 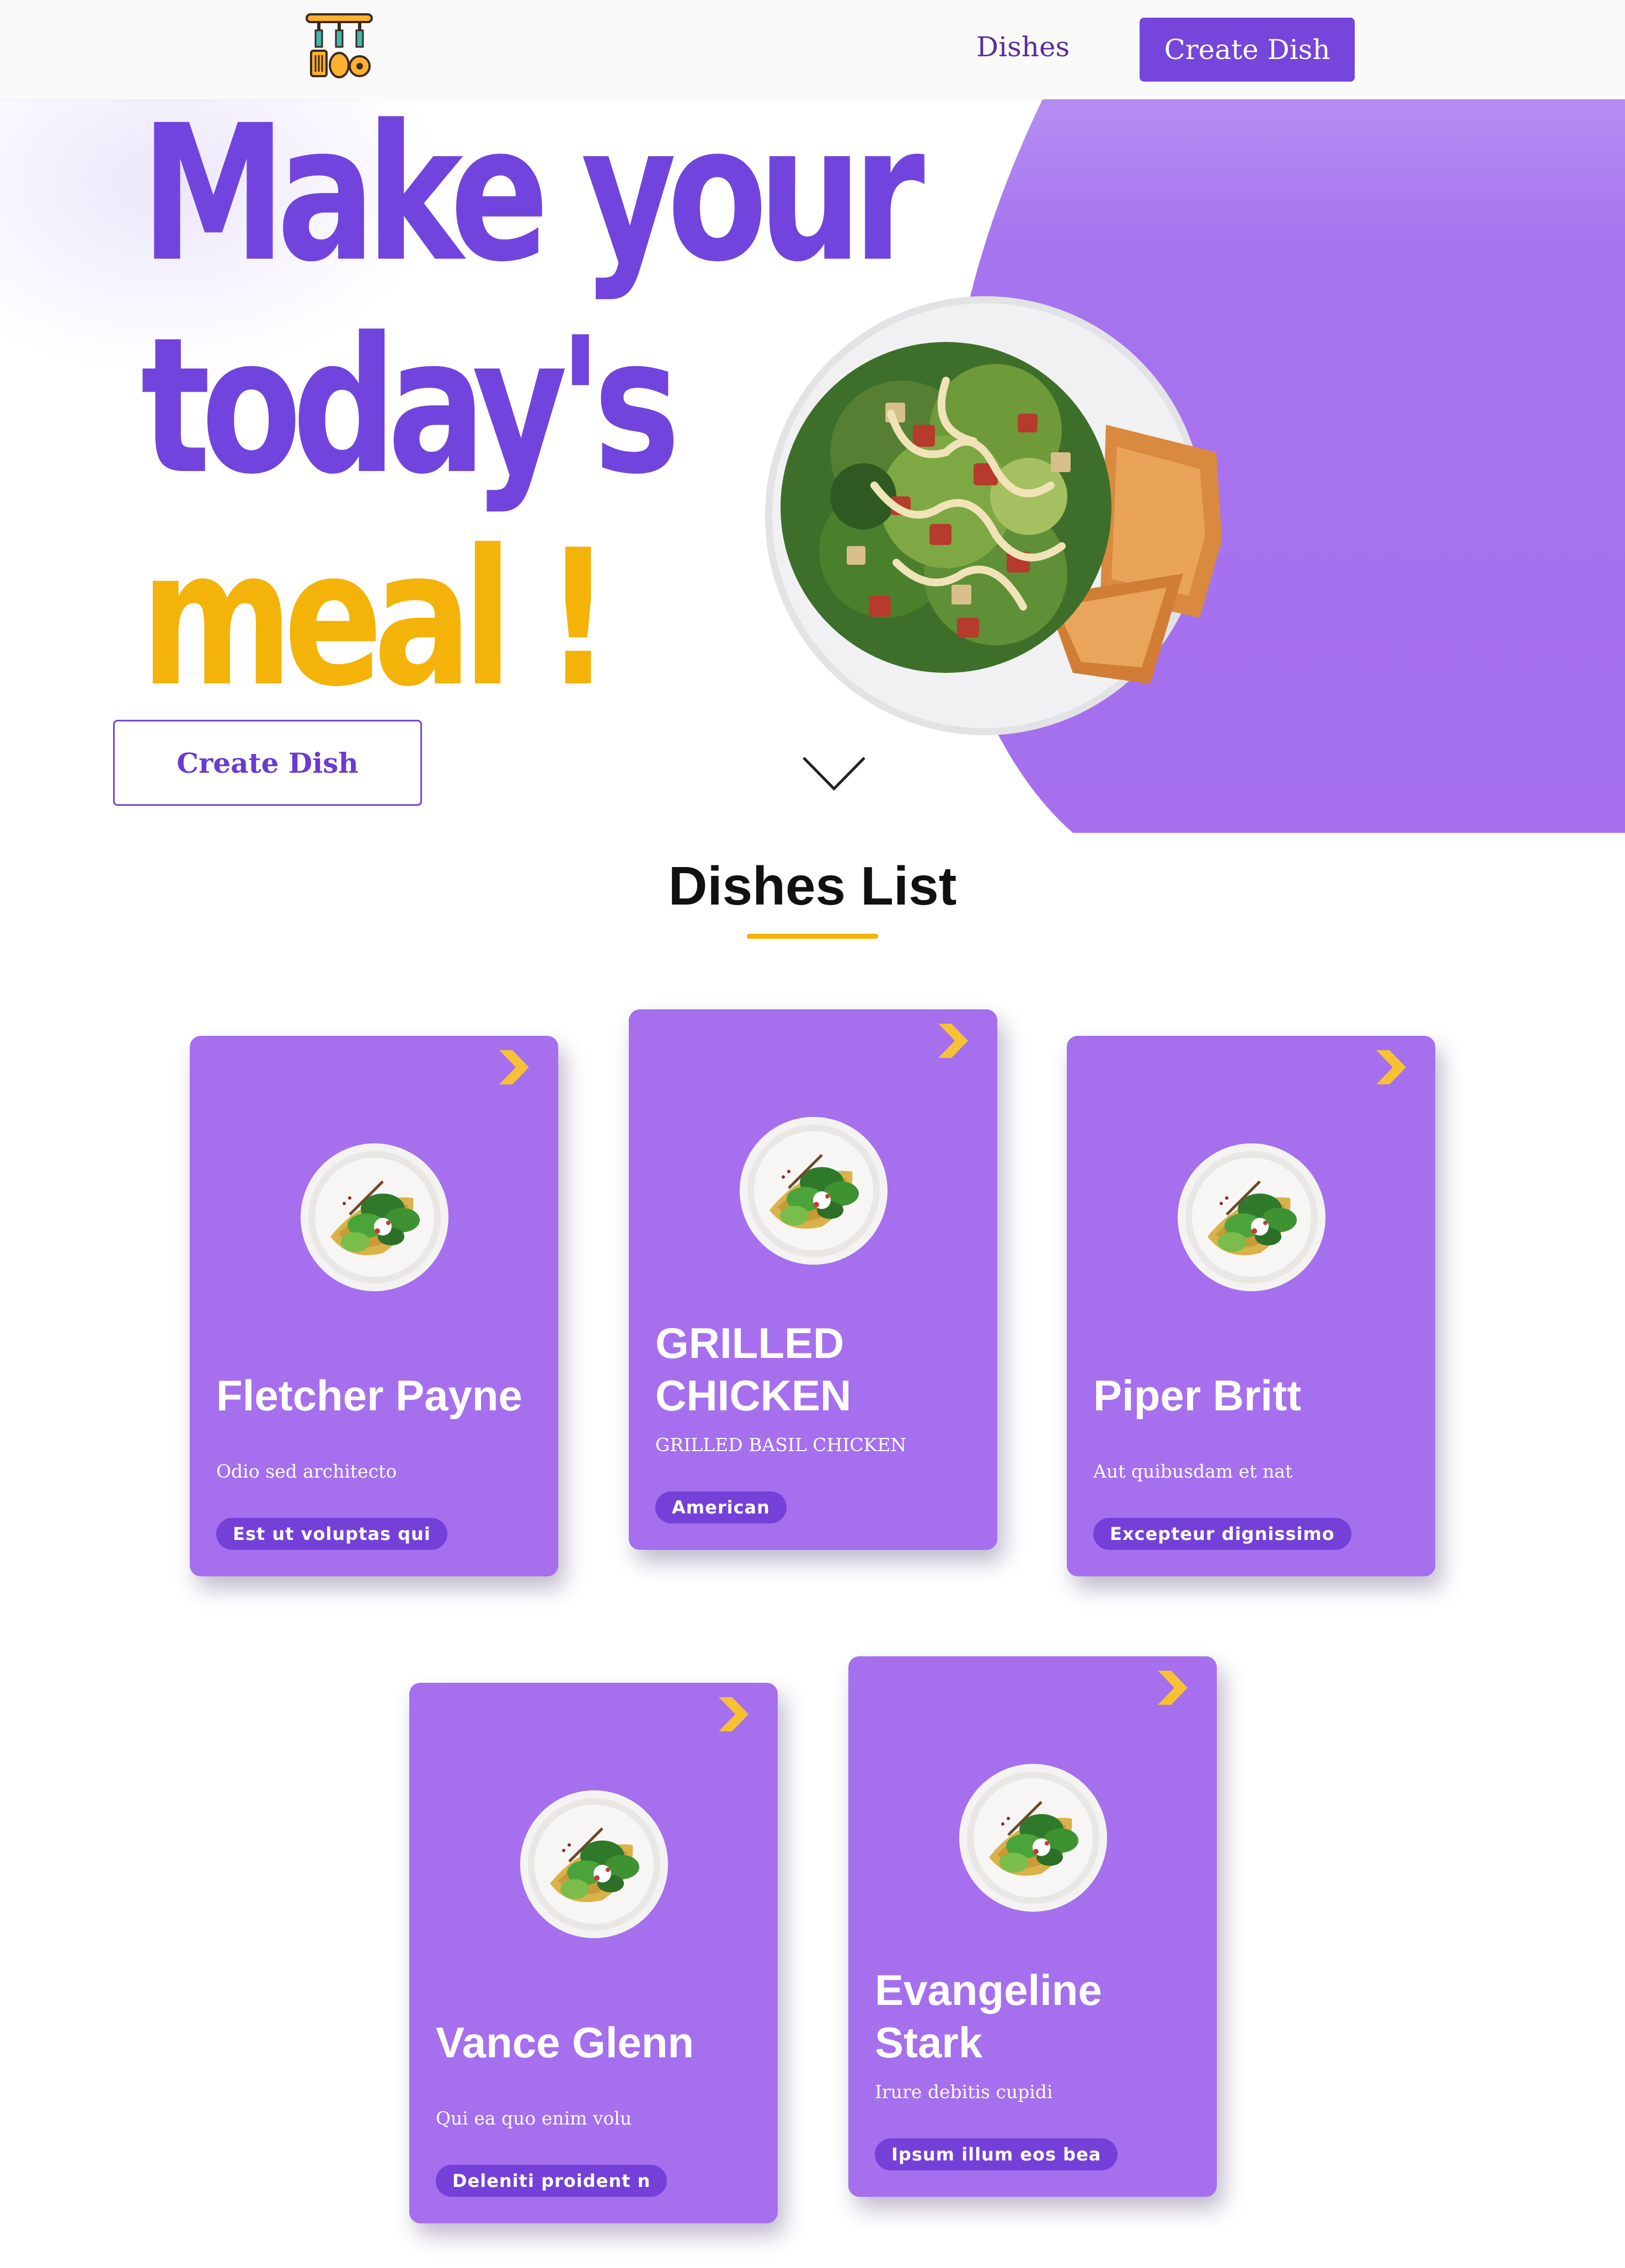 What do you see at coordinates (267, 763) in the screenshot?
I see `hero-create-dish-button: Create Dish` at bounding box center [267, 763].